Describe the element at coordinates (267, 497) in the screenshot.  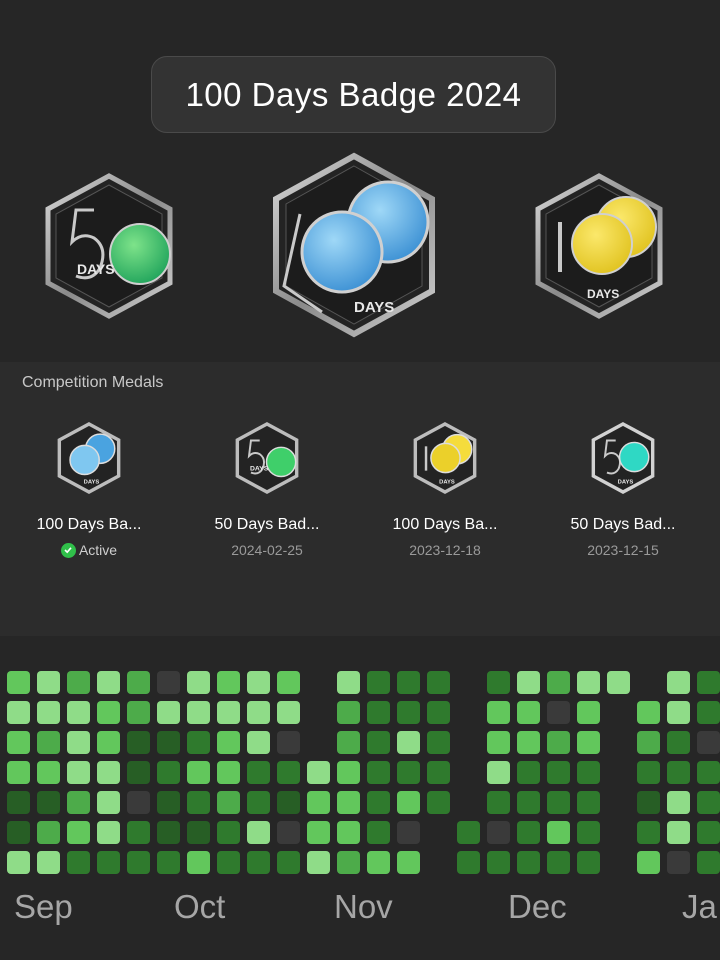
I see `medal-card: DAYS 50 Days Bad... 2024-02-25` at that location.